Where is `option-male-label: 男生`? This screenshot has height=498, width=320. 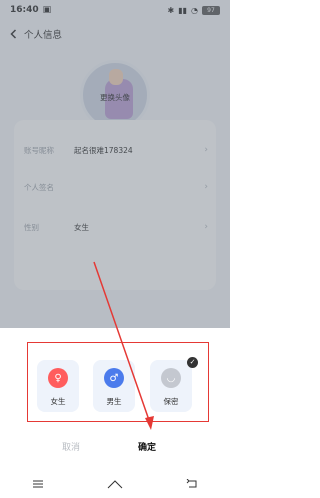 option-male-label: 男生 is located at coordinates (114, 401).